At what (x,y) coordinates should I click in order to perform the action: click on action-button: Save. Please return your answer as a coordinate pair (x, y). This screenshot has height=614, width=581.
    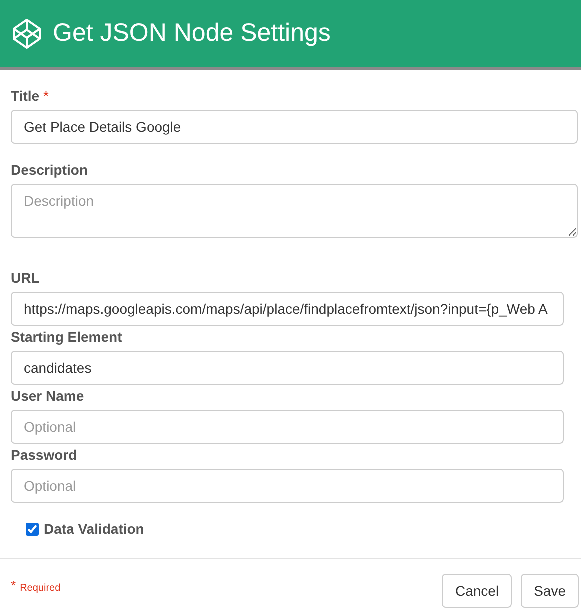
    Looking at the image, I should click on (550, 591).